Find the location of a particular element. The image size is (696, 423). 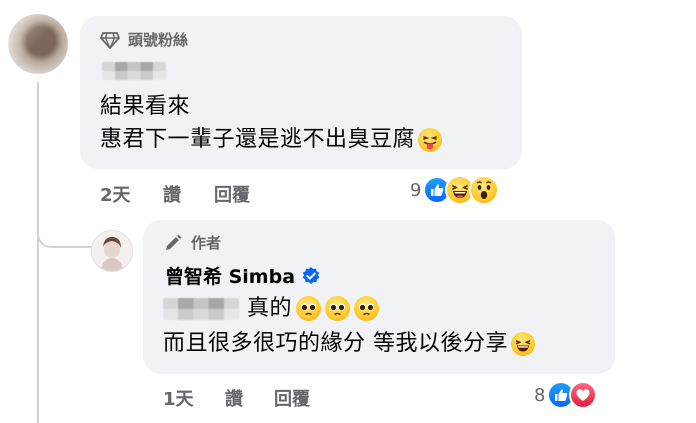

grinning-squinting-face-icon is located at coordinates (523, 343).